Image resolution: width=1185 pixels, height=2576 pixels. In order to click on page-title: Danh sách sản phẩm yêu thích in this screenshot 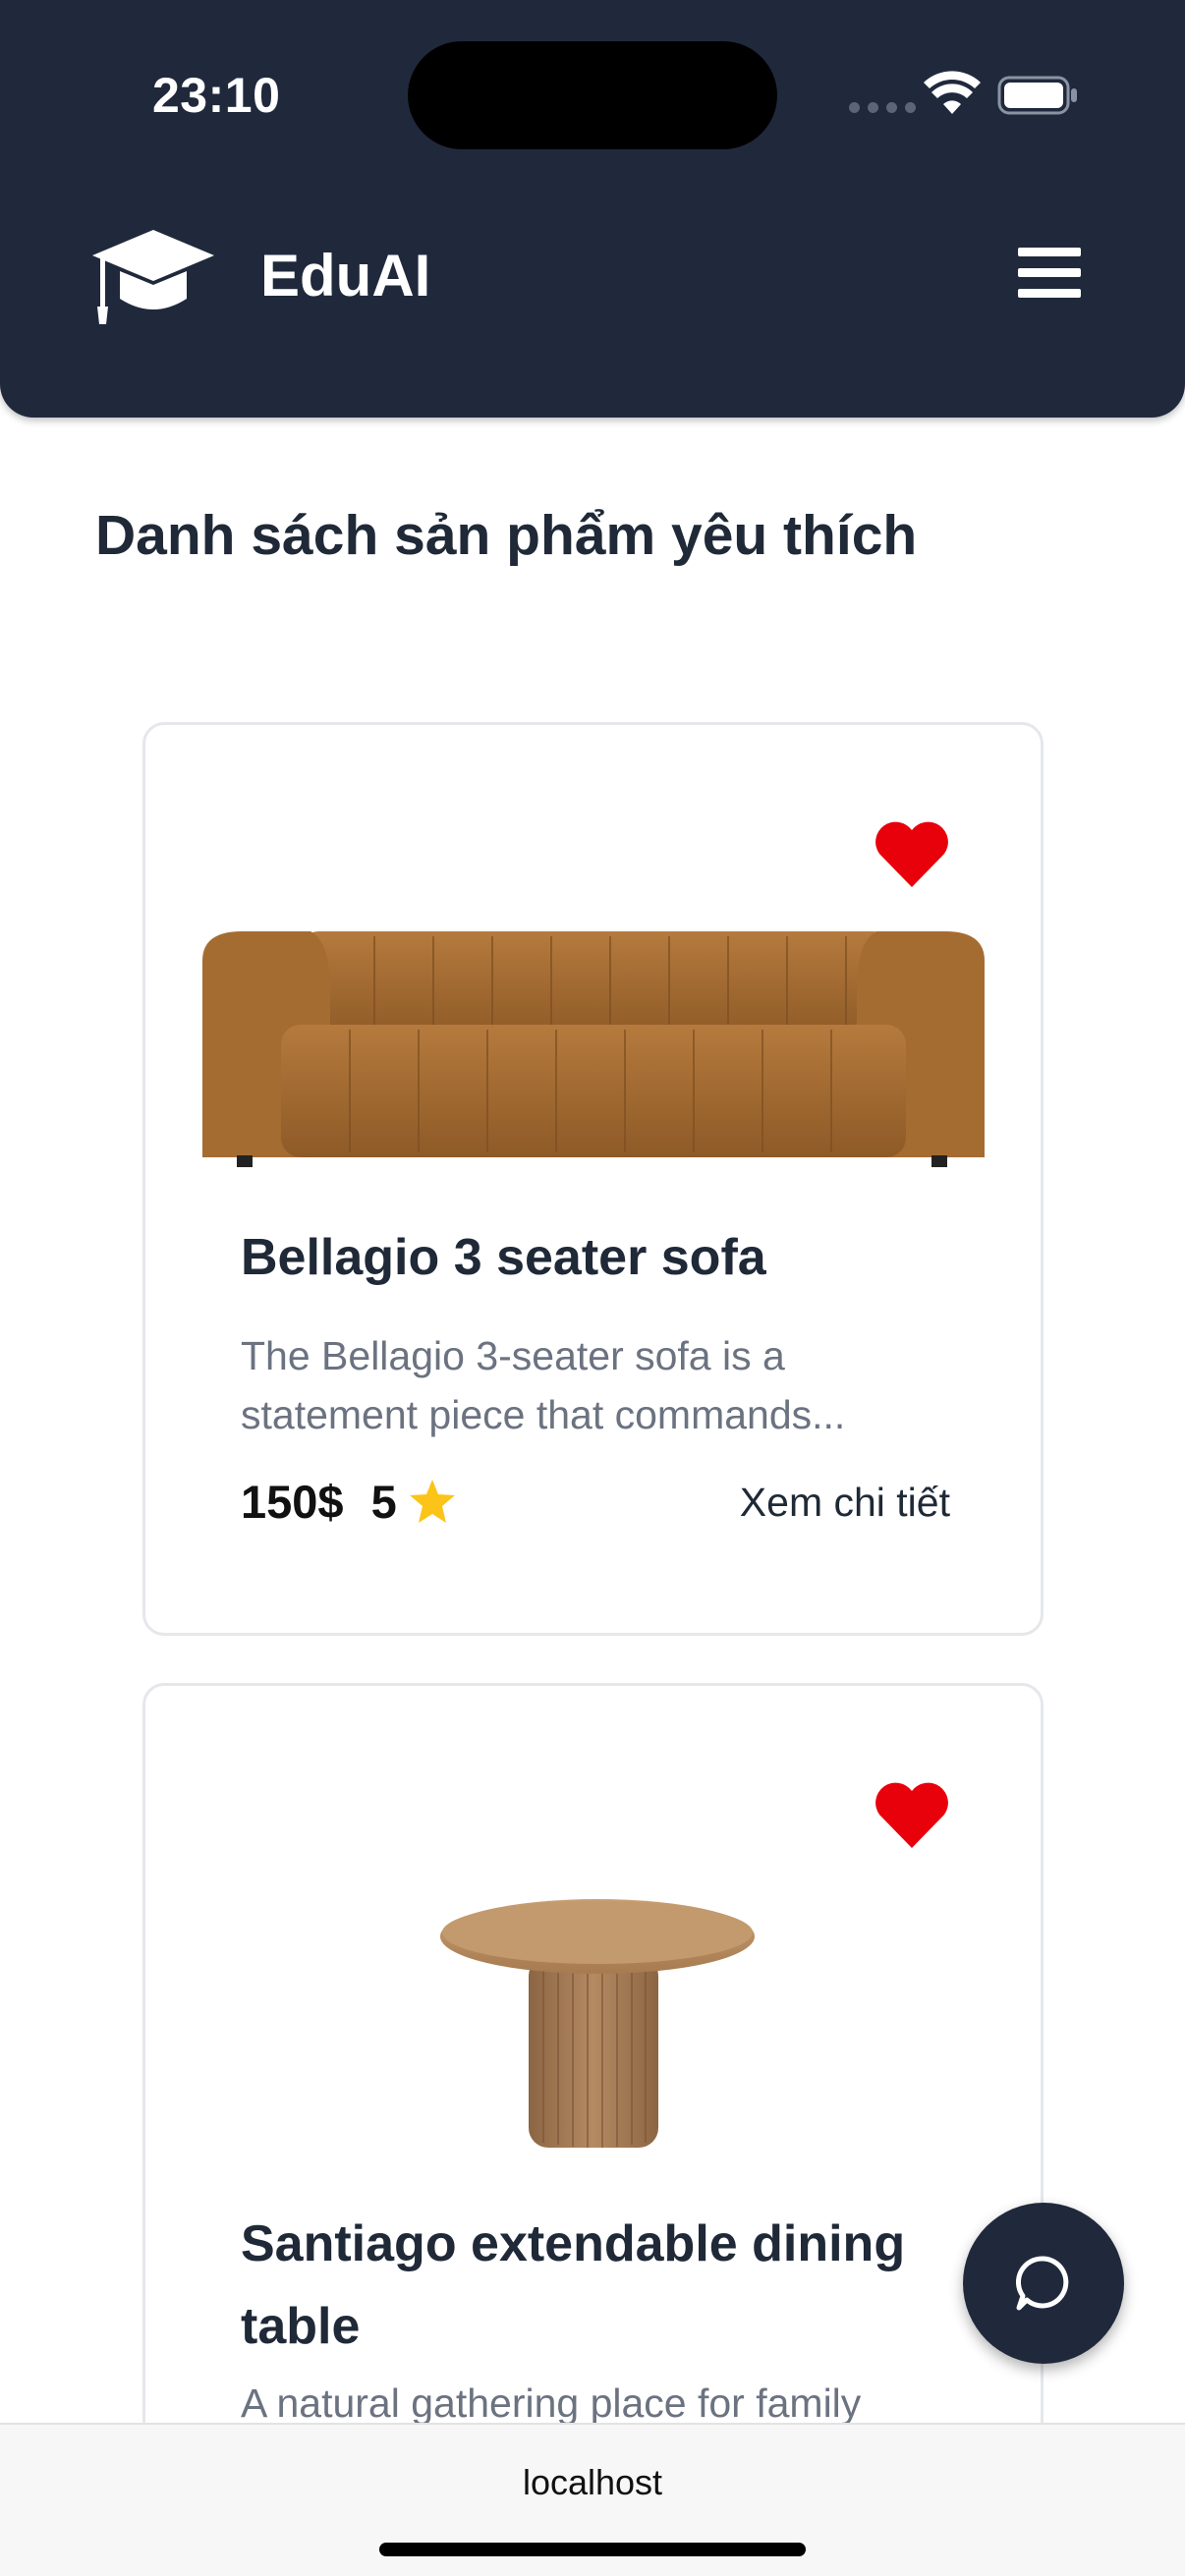, I will do `click(507, 535)`.